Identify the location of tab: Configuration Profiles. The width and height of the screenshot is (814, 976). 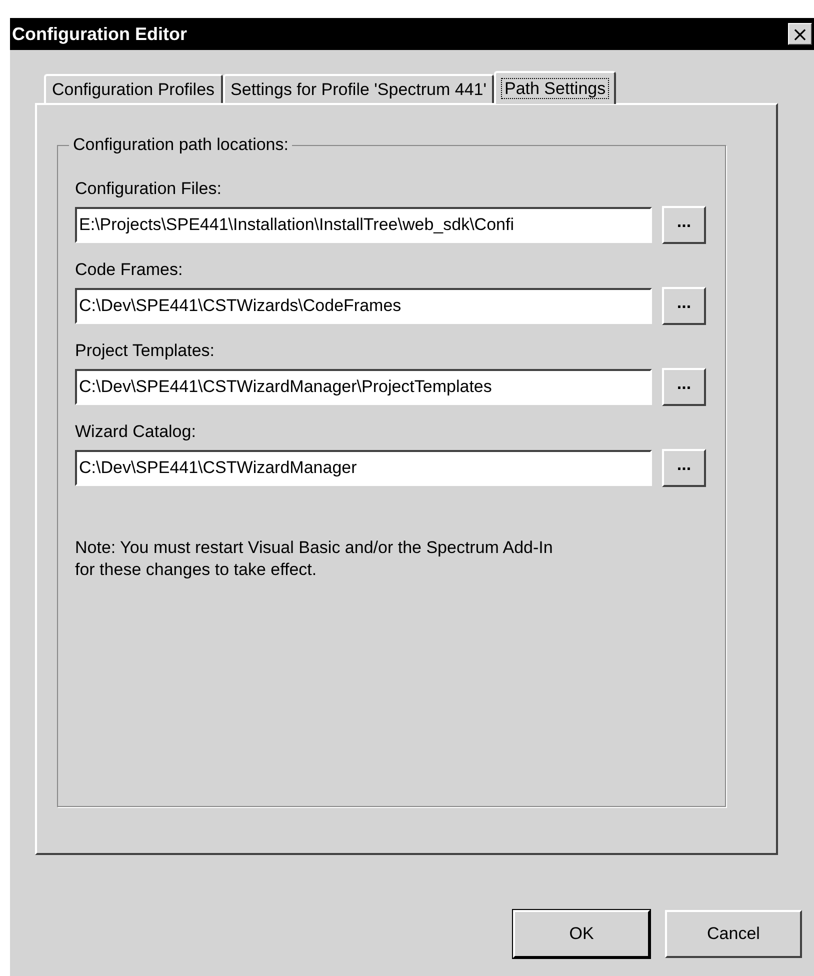
(133, 88).